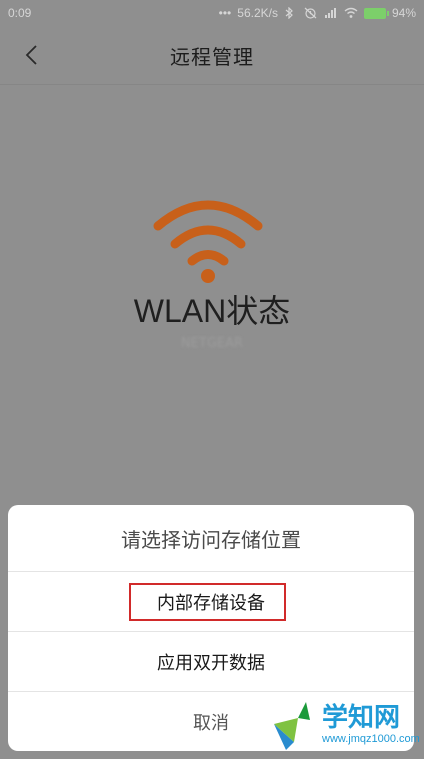 This screenshot has height=759, width=424. What do you see at coordinates (257, 13) in the screenshot?
I see `network-speed: 56.2K/s` at bounding box center [257, 13].